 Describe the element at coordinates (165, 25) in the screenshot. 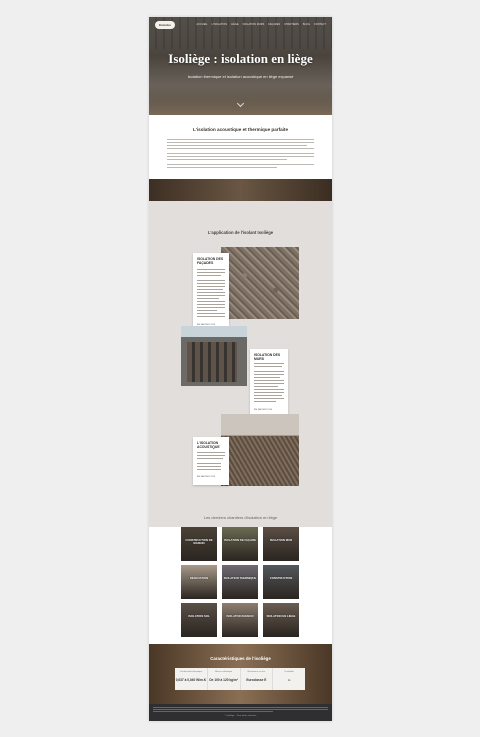

I see `site-logo: Emcobo` at that location.